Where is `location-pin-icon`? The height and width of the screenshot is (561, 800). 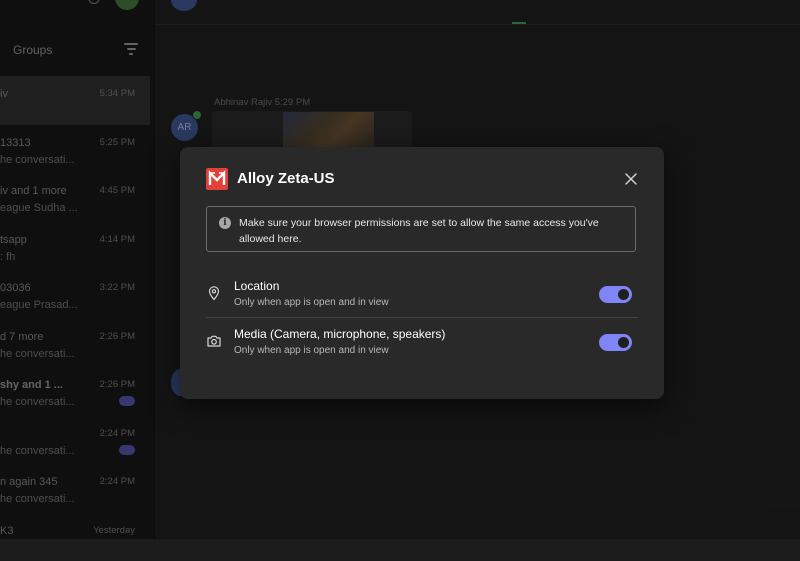 location-pin-icon is located at coordinates (214, 293).